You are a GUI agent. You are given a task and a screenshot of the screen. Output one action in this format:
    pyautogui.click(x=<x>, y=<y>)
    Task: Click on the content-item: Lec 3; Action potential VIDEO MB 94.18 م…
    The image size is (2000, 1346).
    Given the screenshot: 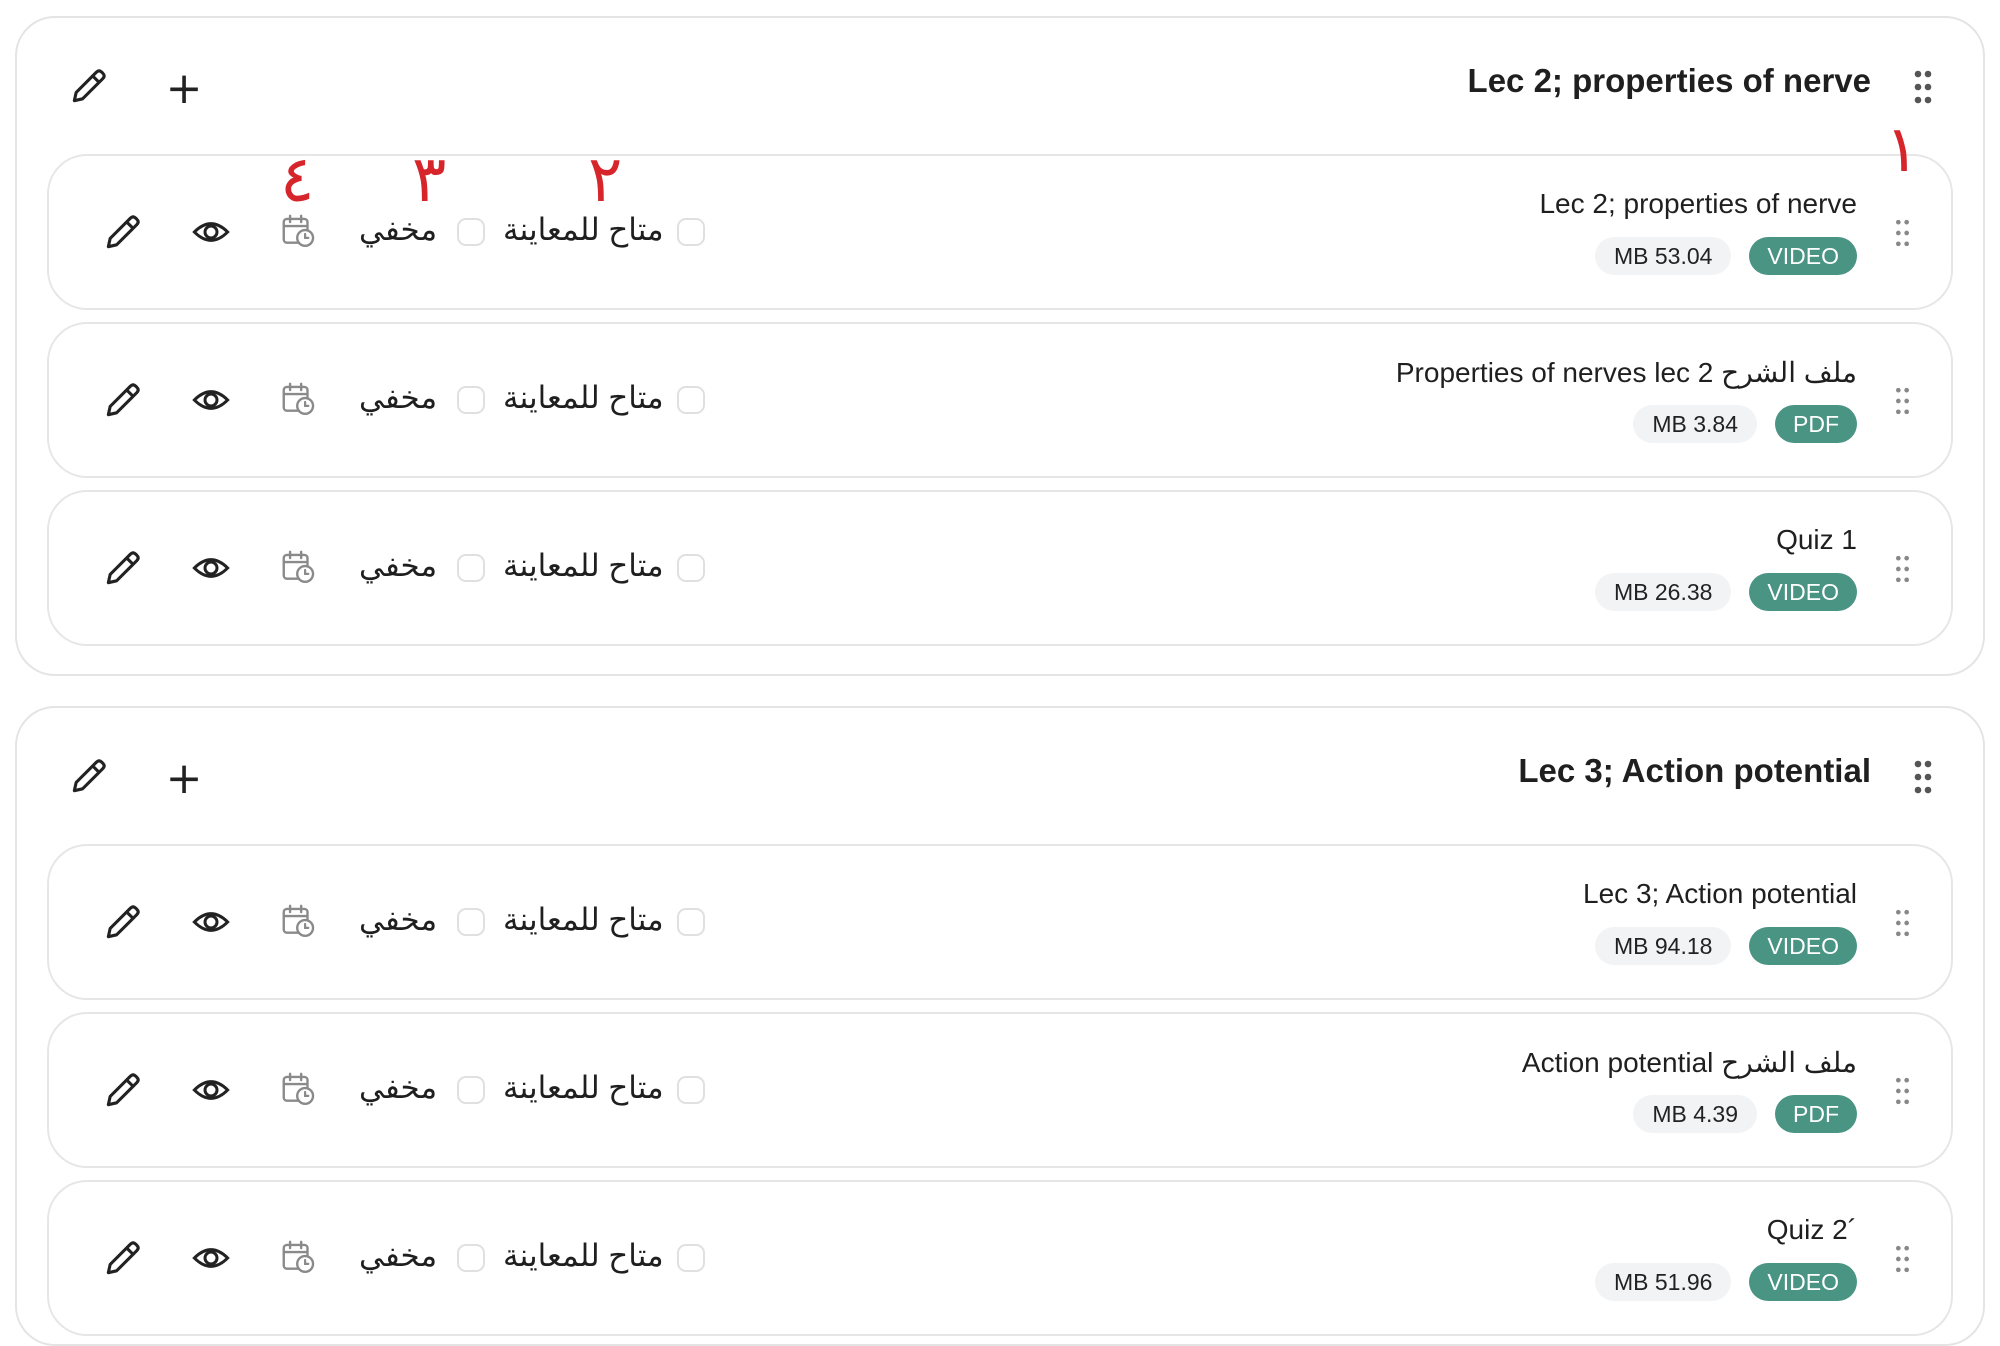 What is the action you would take?
    pyautogui.click(x=1000, y=922)
    